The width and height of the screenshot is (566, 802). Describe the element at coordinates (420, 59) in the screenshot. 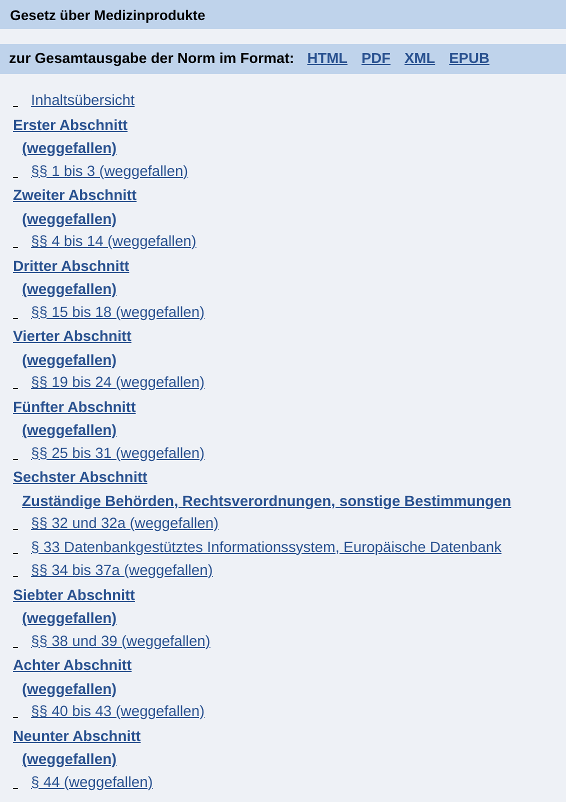

I see `format-link: XML` at that location.